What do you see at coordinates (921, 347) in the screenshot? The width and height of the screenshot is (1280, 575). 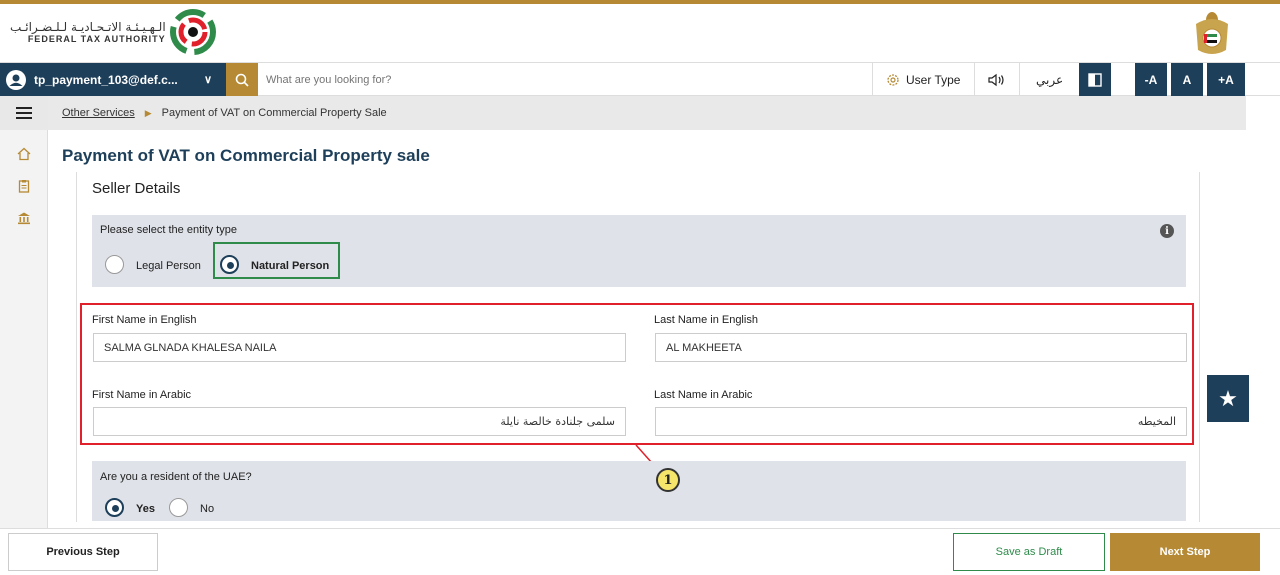 I see `last-name-en-input: AL MAKHEETA` at bounding box center [921, 347].